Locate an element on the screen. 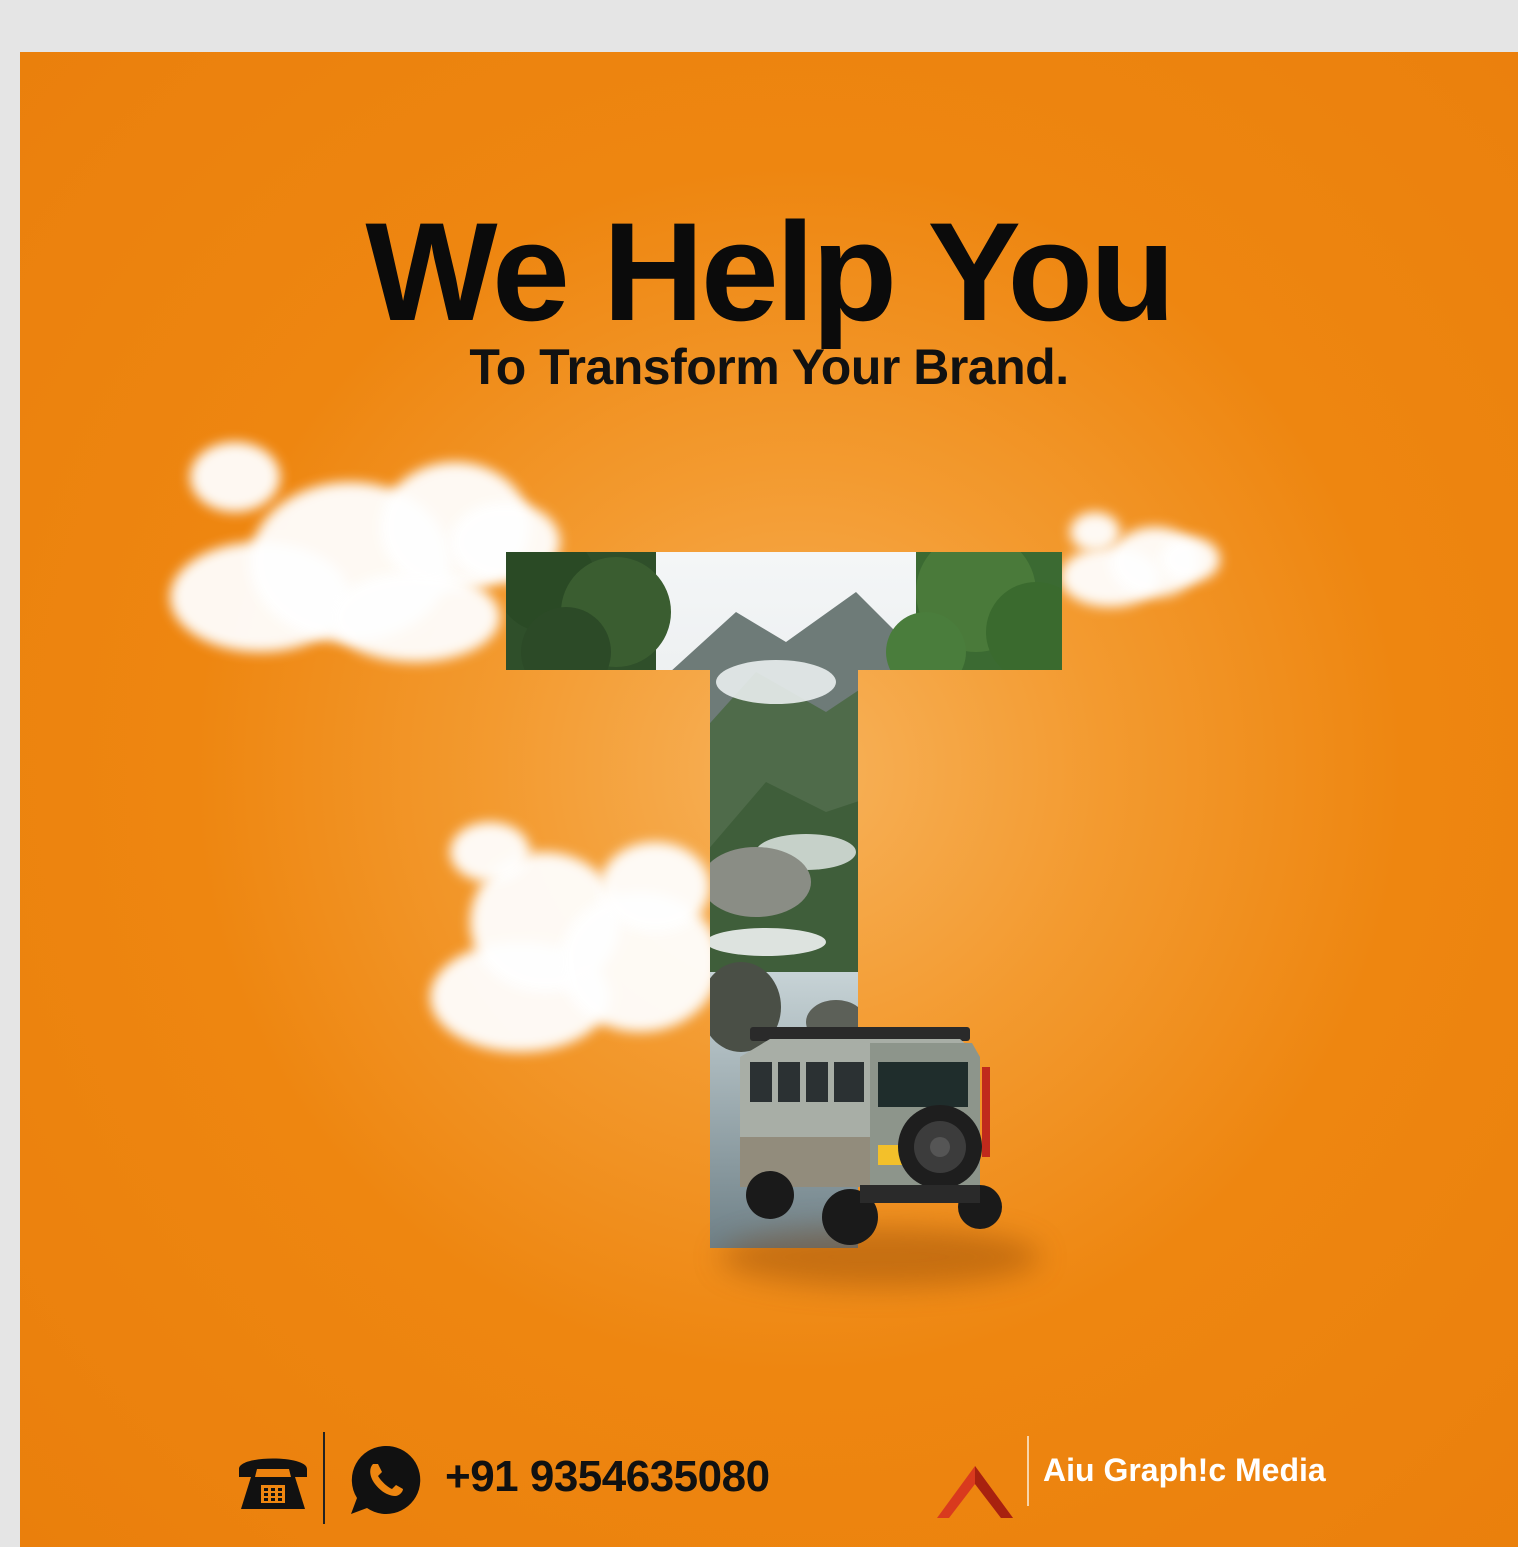  telephone-icon is located at coordinates (273, 1482).